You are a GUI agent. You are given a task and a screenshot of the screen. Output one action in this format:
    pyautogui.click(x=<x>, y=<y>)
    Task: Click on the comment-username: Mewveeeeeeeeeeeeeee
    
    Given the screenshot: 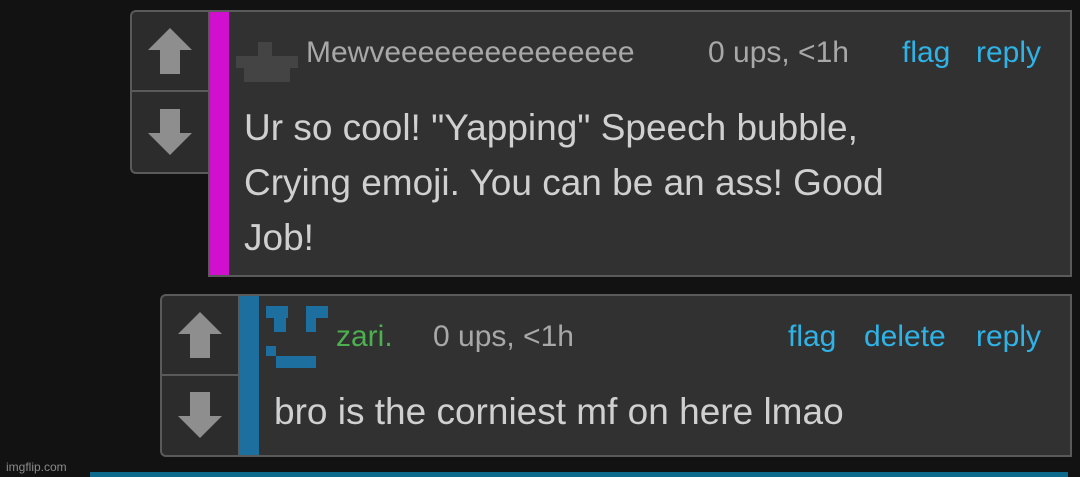 What is the action you would take?
    pyautogui.click(x=470, y=53)
    